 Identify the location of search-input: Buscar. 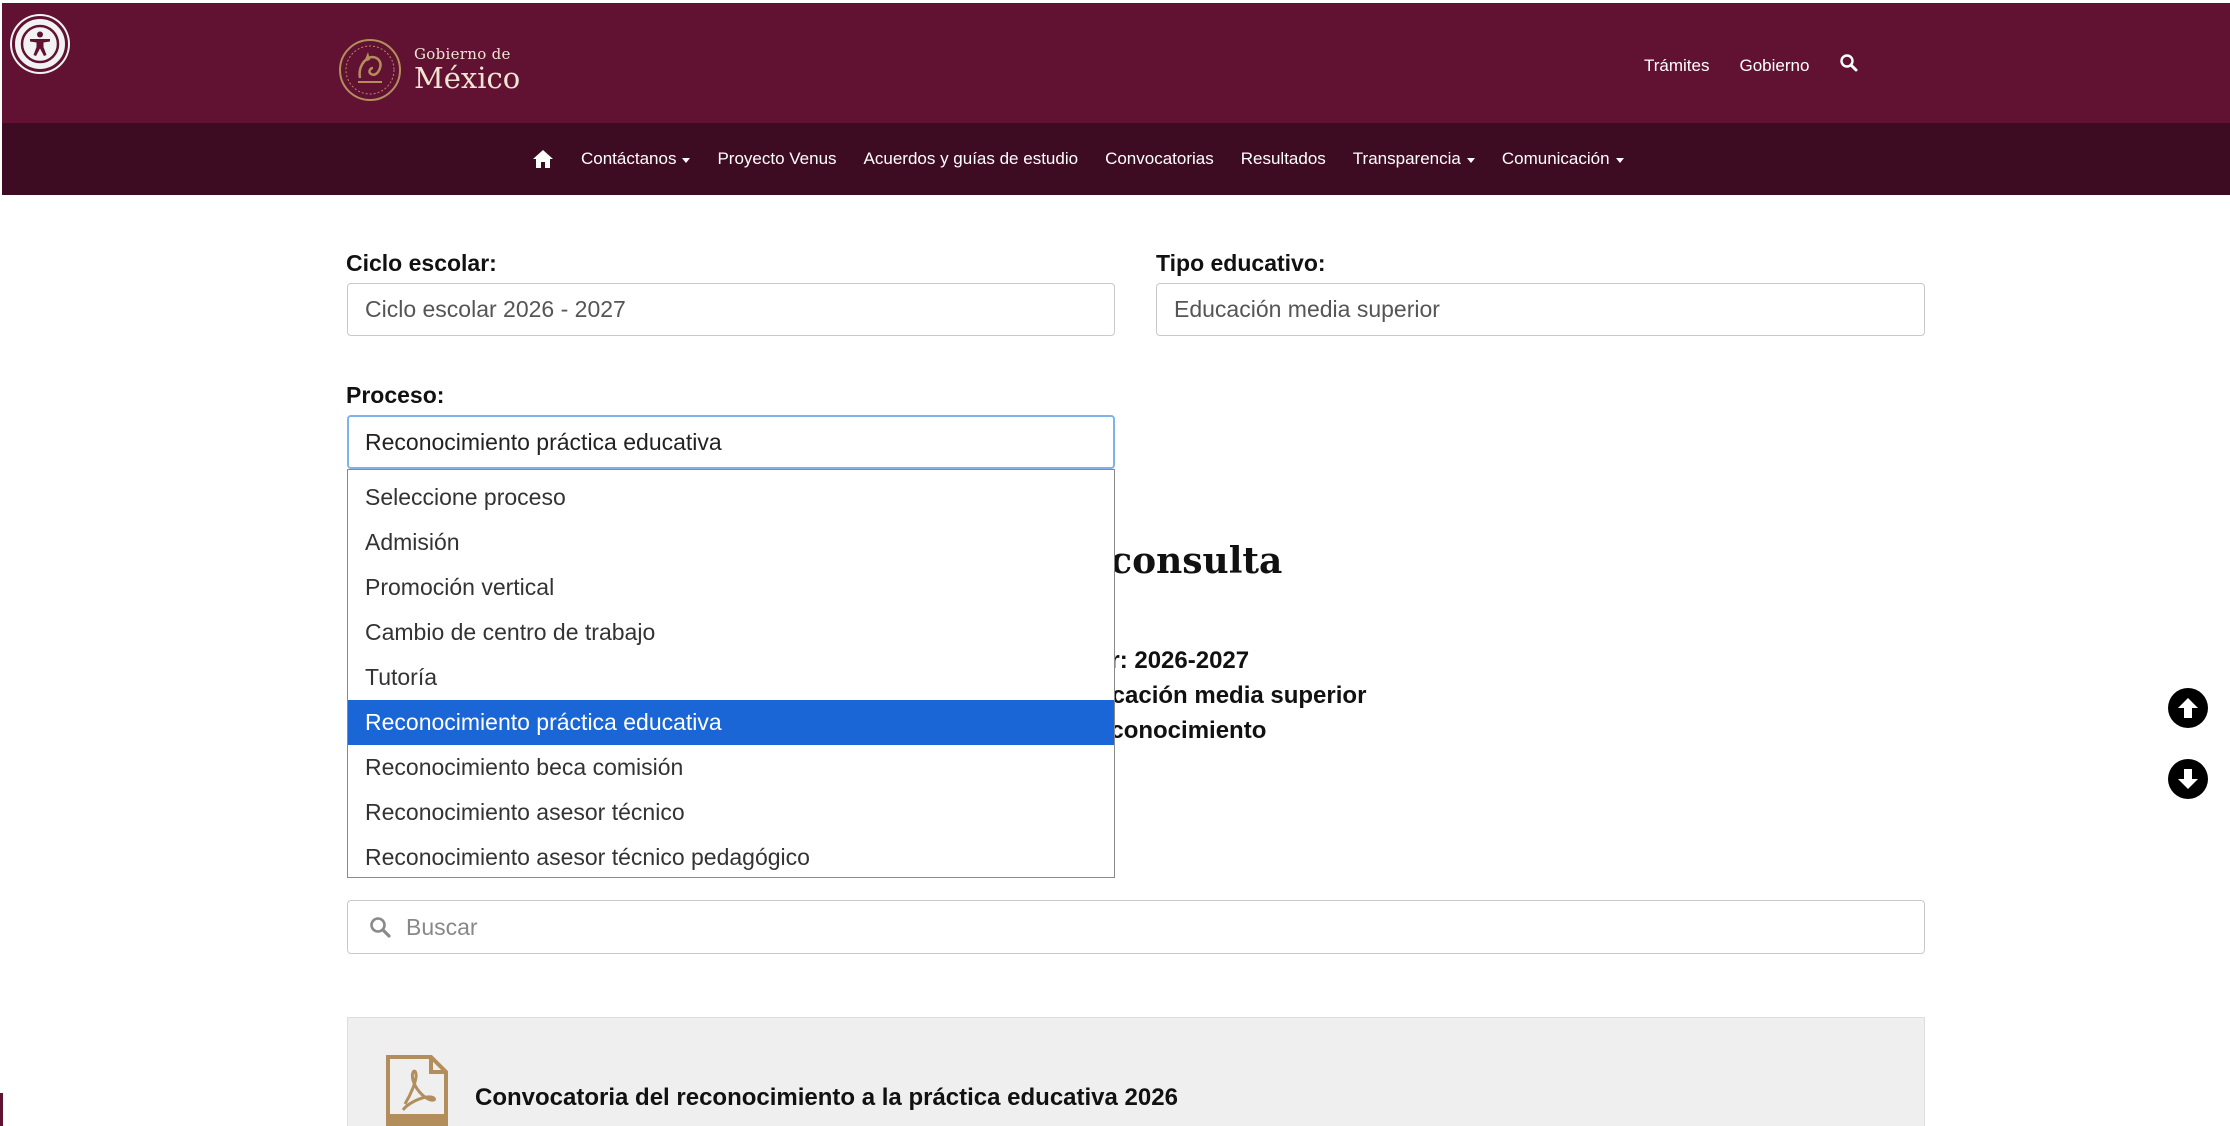
(1136, 927).